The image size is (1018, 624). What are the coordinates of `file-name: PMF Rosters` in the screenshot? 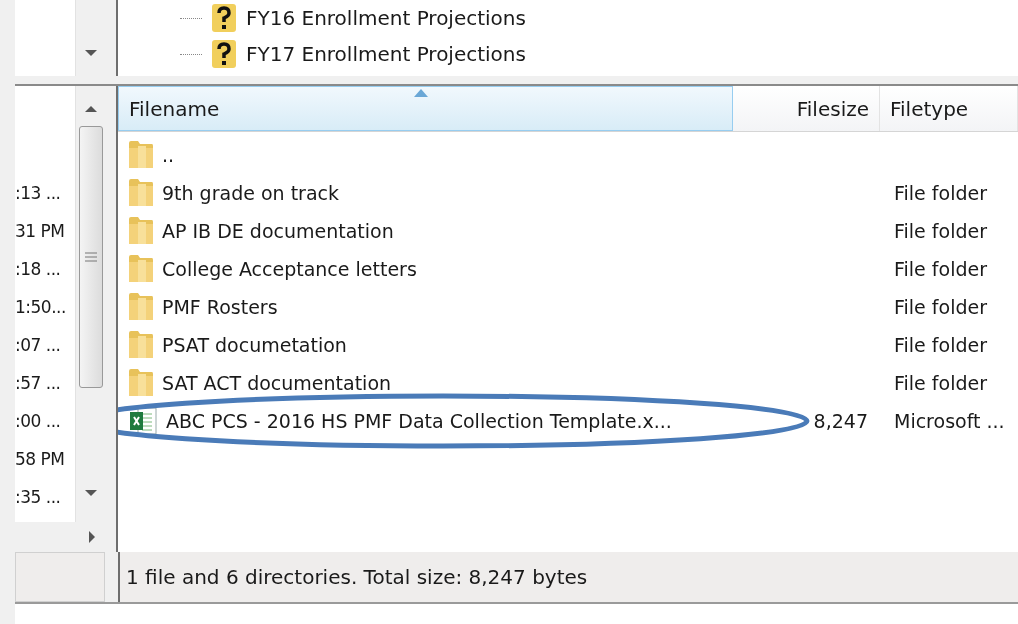 It's located at (220, 307).